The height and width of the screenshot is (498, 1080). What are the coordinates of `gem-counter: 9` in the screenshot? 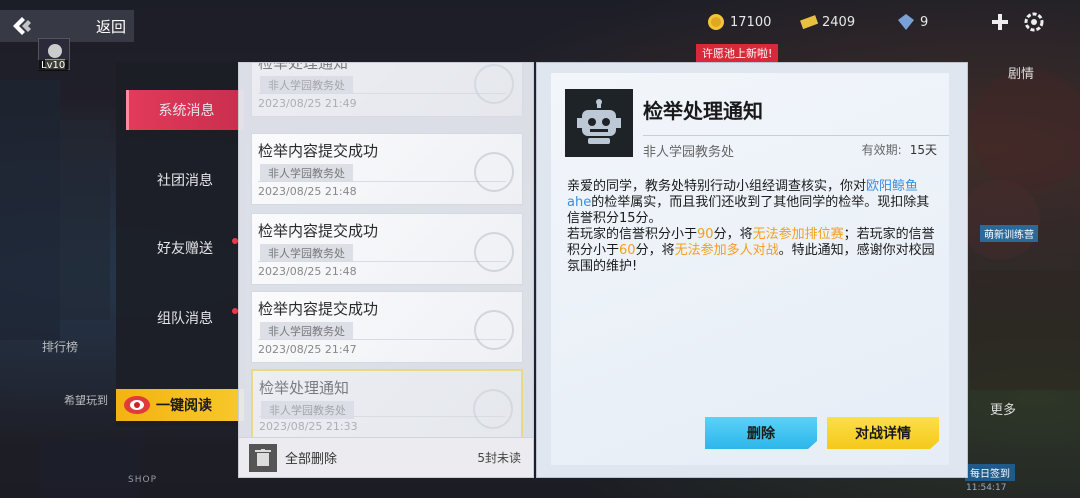 It's located at (912, 22).